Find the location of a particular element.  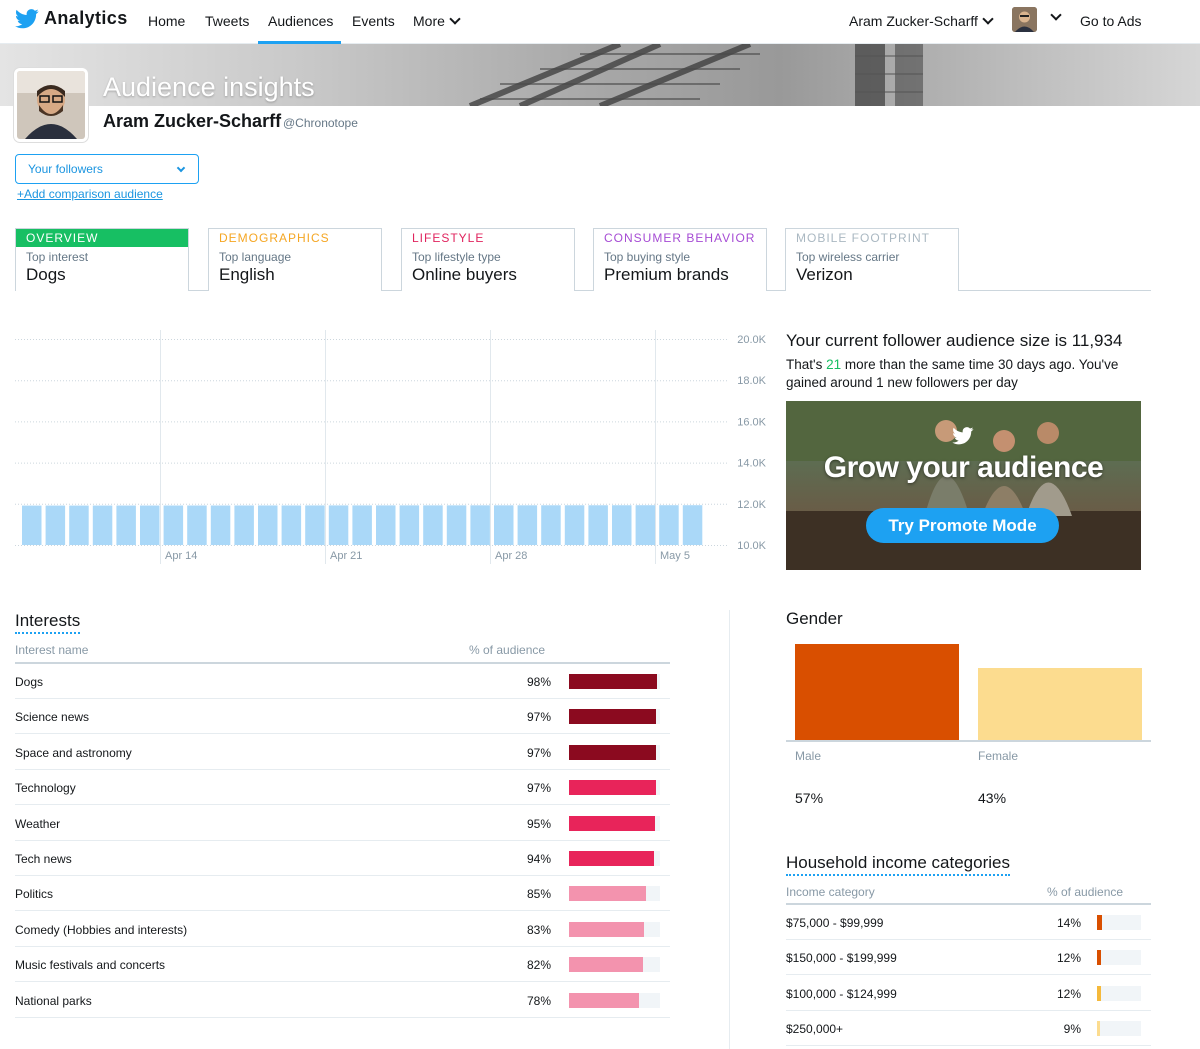

income-row: $100,000 - $124,999 12% is located at coordinates (968, 993).